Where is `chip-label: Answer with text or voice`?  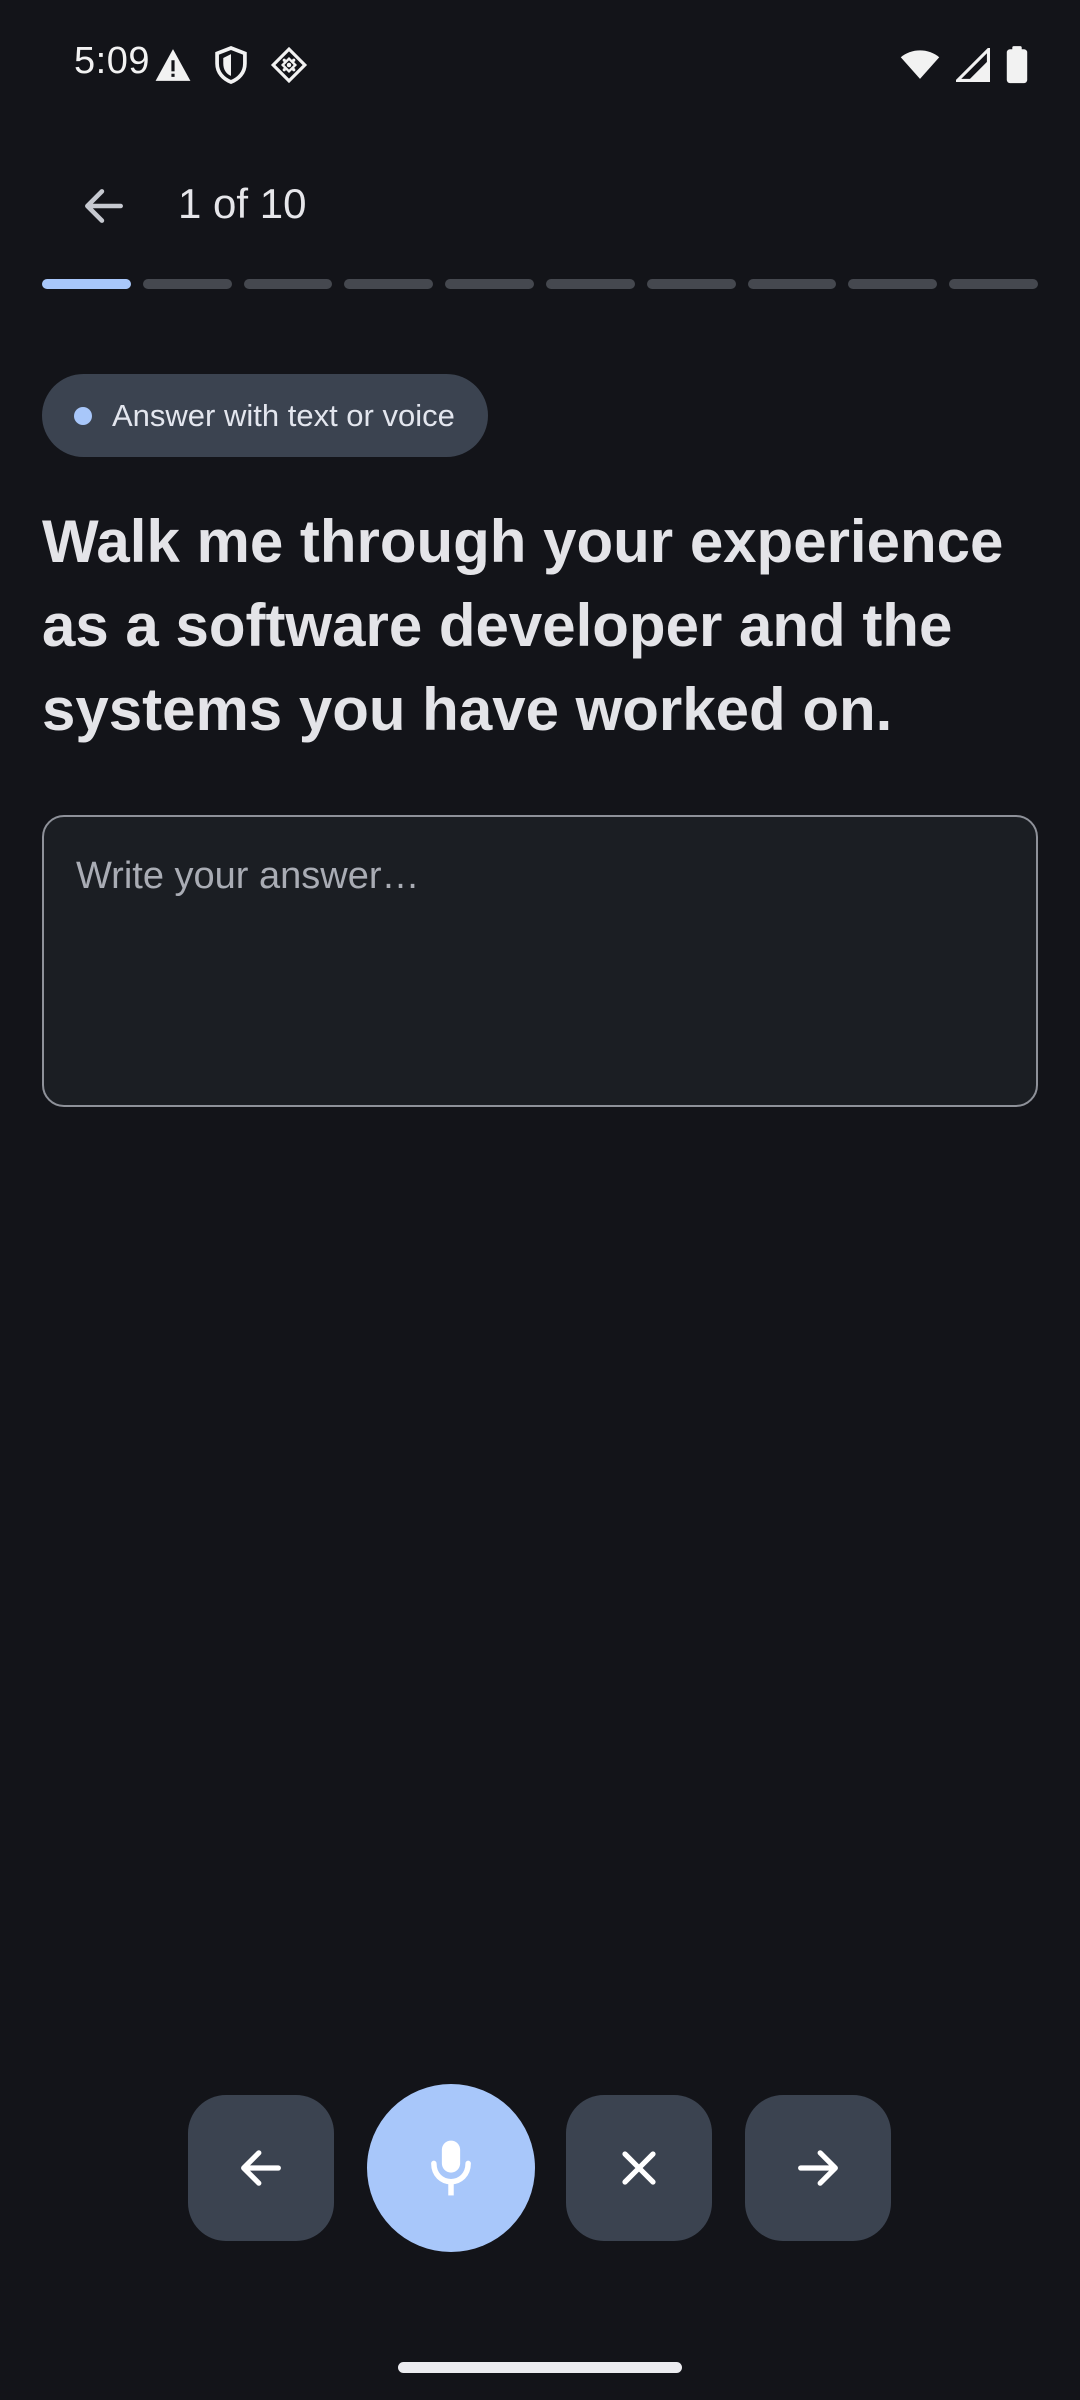 chip-label: Answer with text or voice is located at coordinates (283, 415).